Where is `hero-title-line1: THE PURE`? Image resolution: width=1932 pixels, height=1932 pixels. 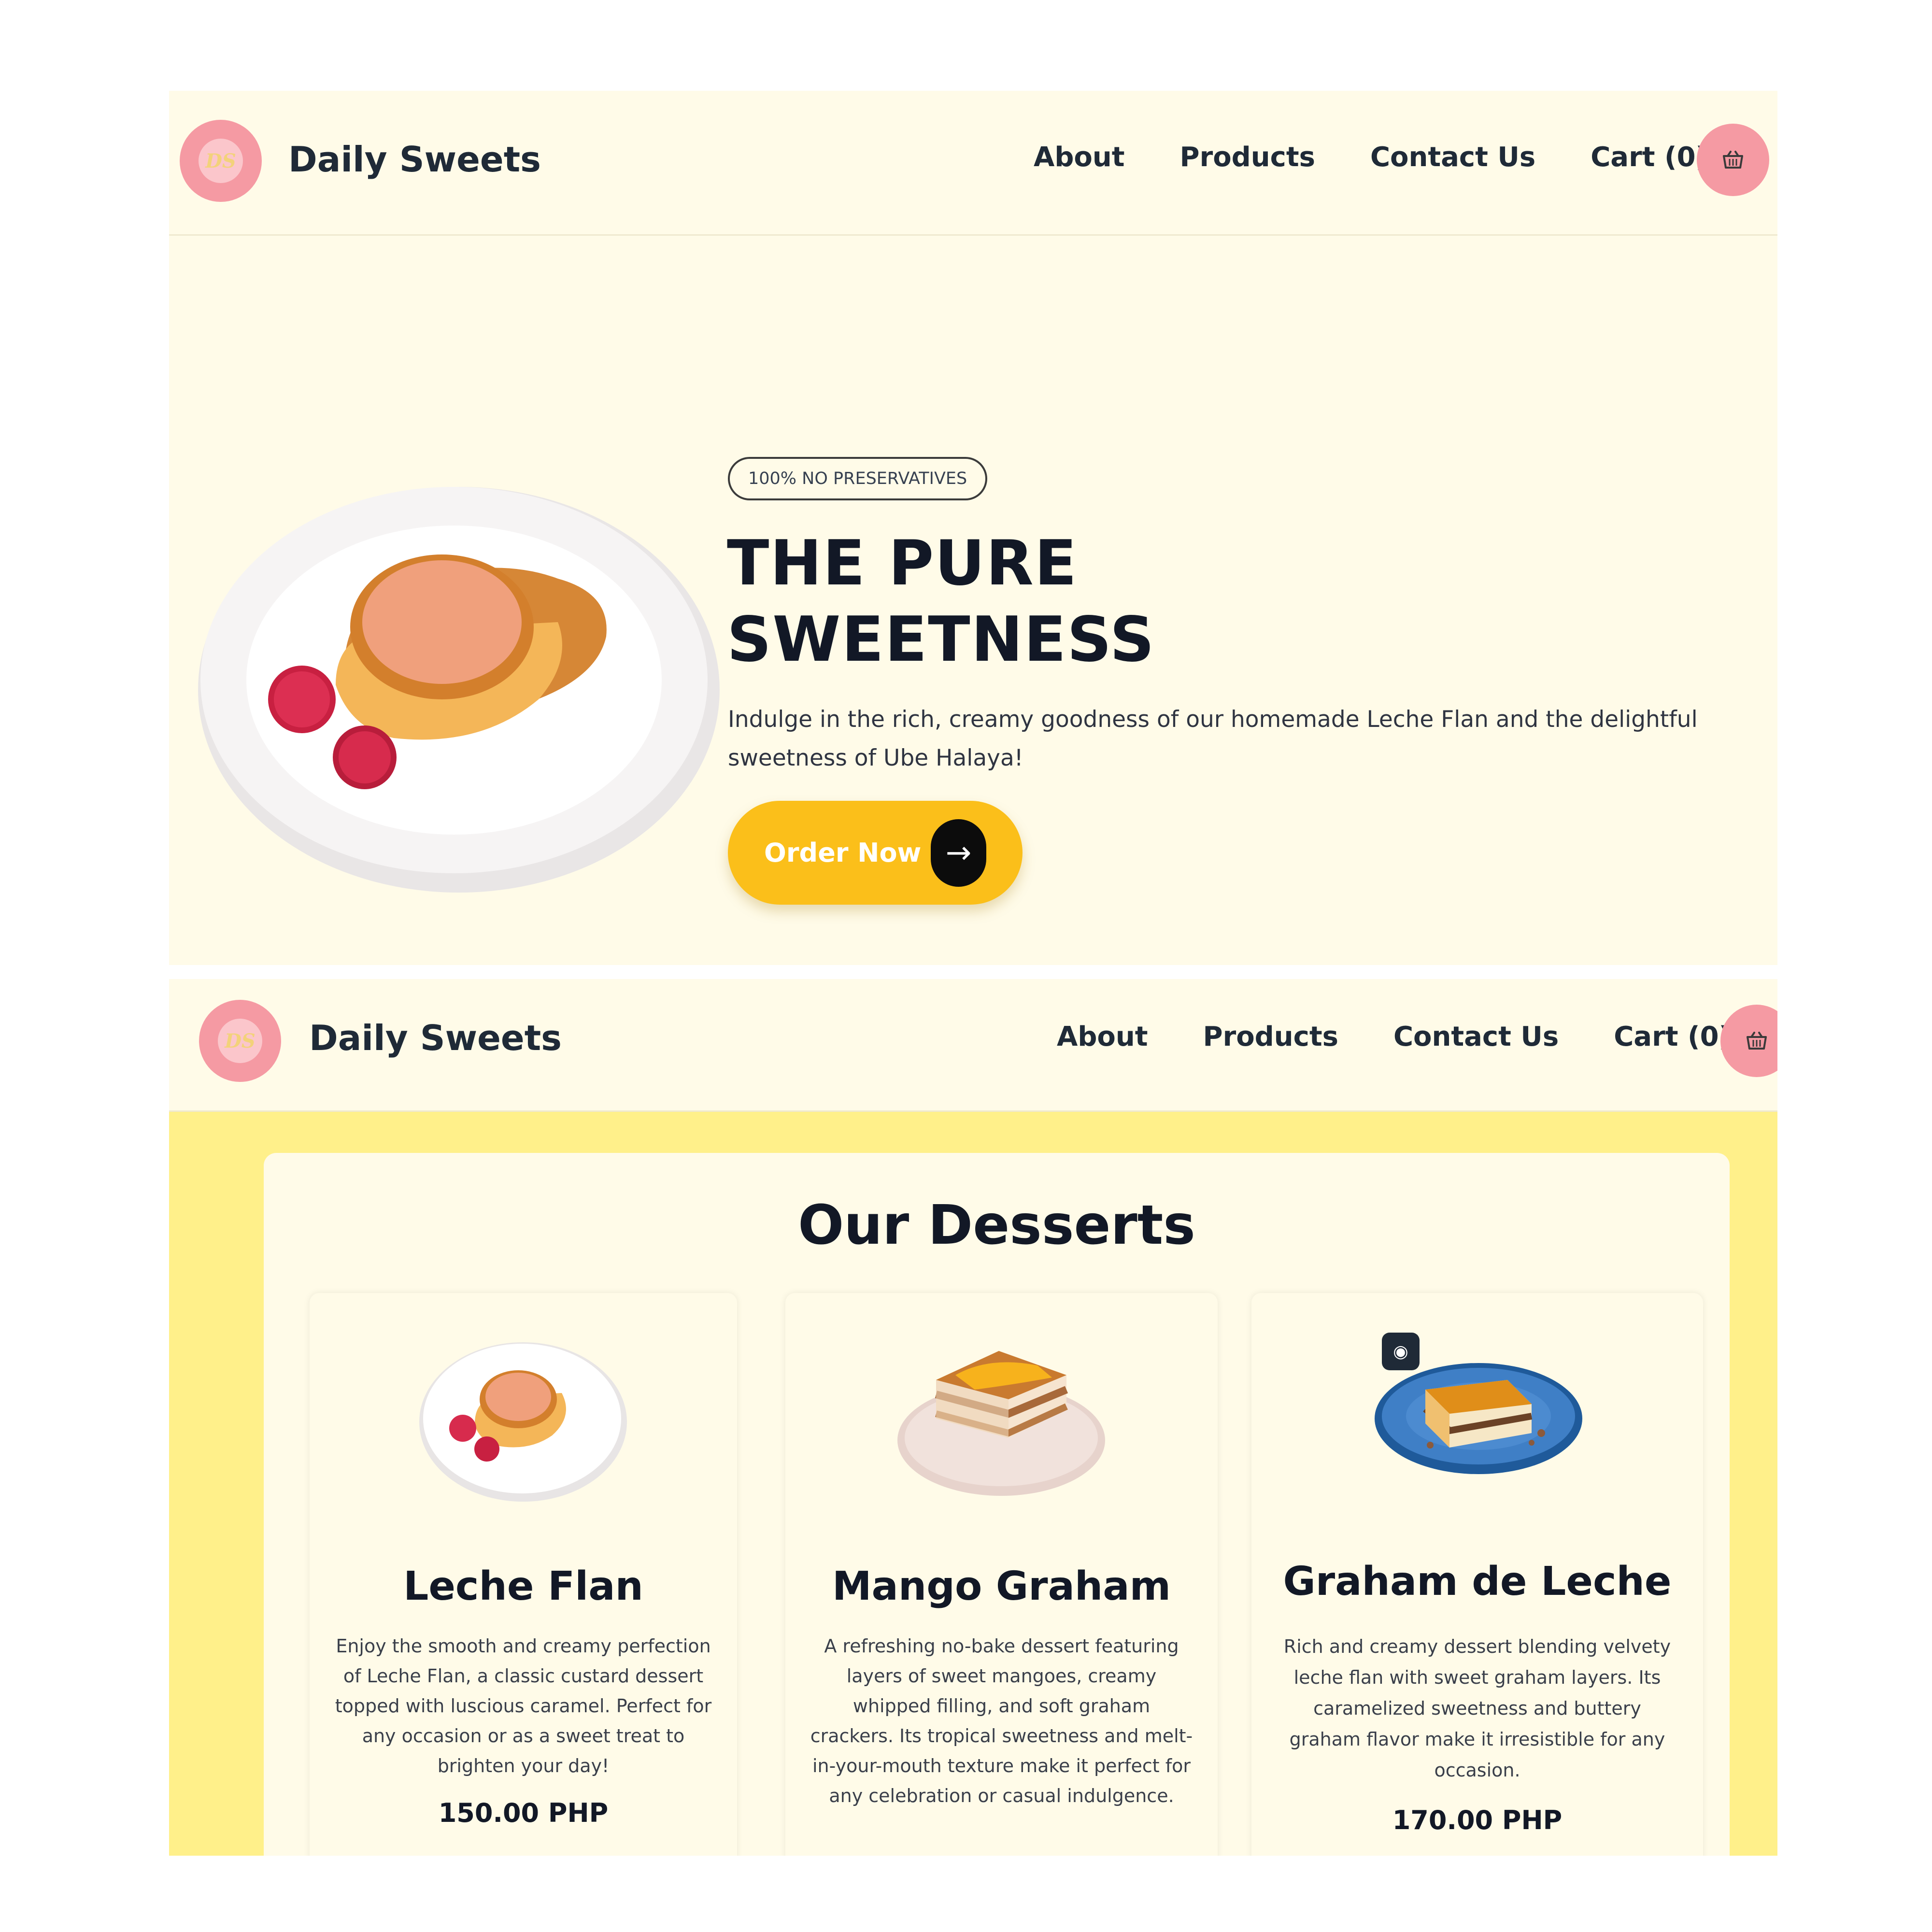 hero-title-line1: THE PURE is located at coordinates (902, 563).